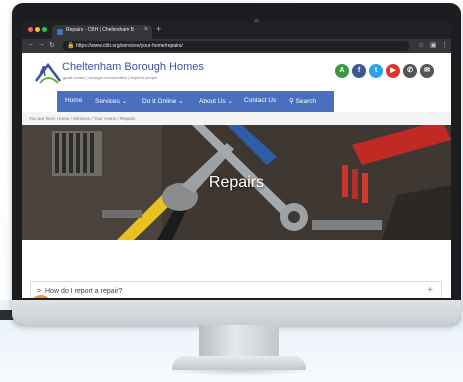 This screenshot has width=463, height=382. What do you see at coordinates (342, 71) in the screenshot?
I see `accessibility-icon: A` at bounding box center [342, 71].